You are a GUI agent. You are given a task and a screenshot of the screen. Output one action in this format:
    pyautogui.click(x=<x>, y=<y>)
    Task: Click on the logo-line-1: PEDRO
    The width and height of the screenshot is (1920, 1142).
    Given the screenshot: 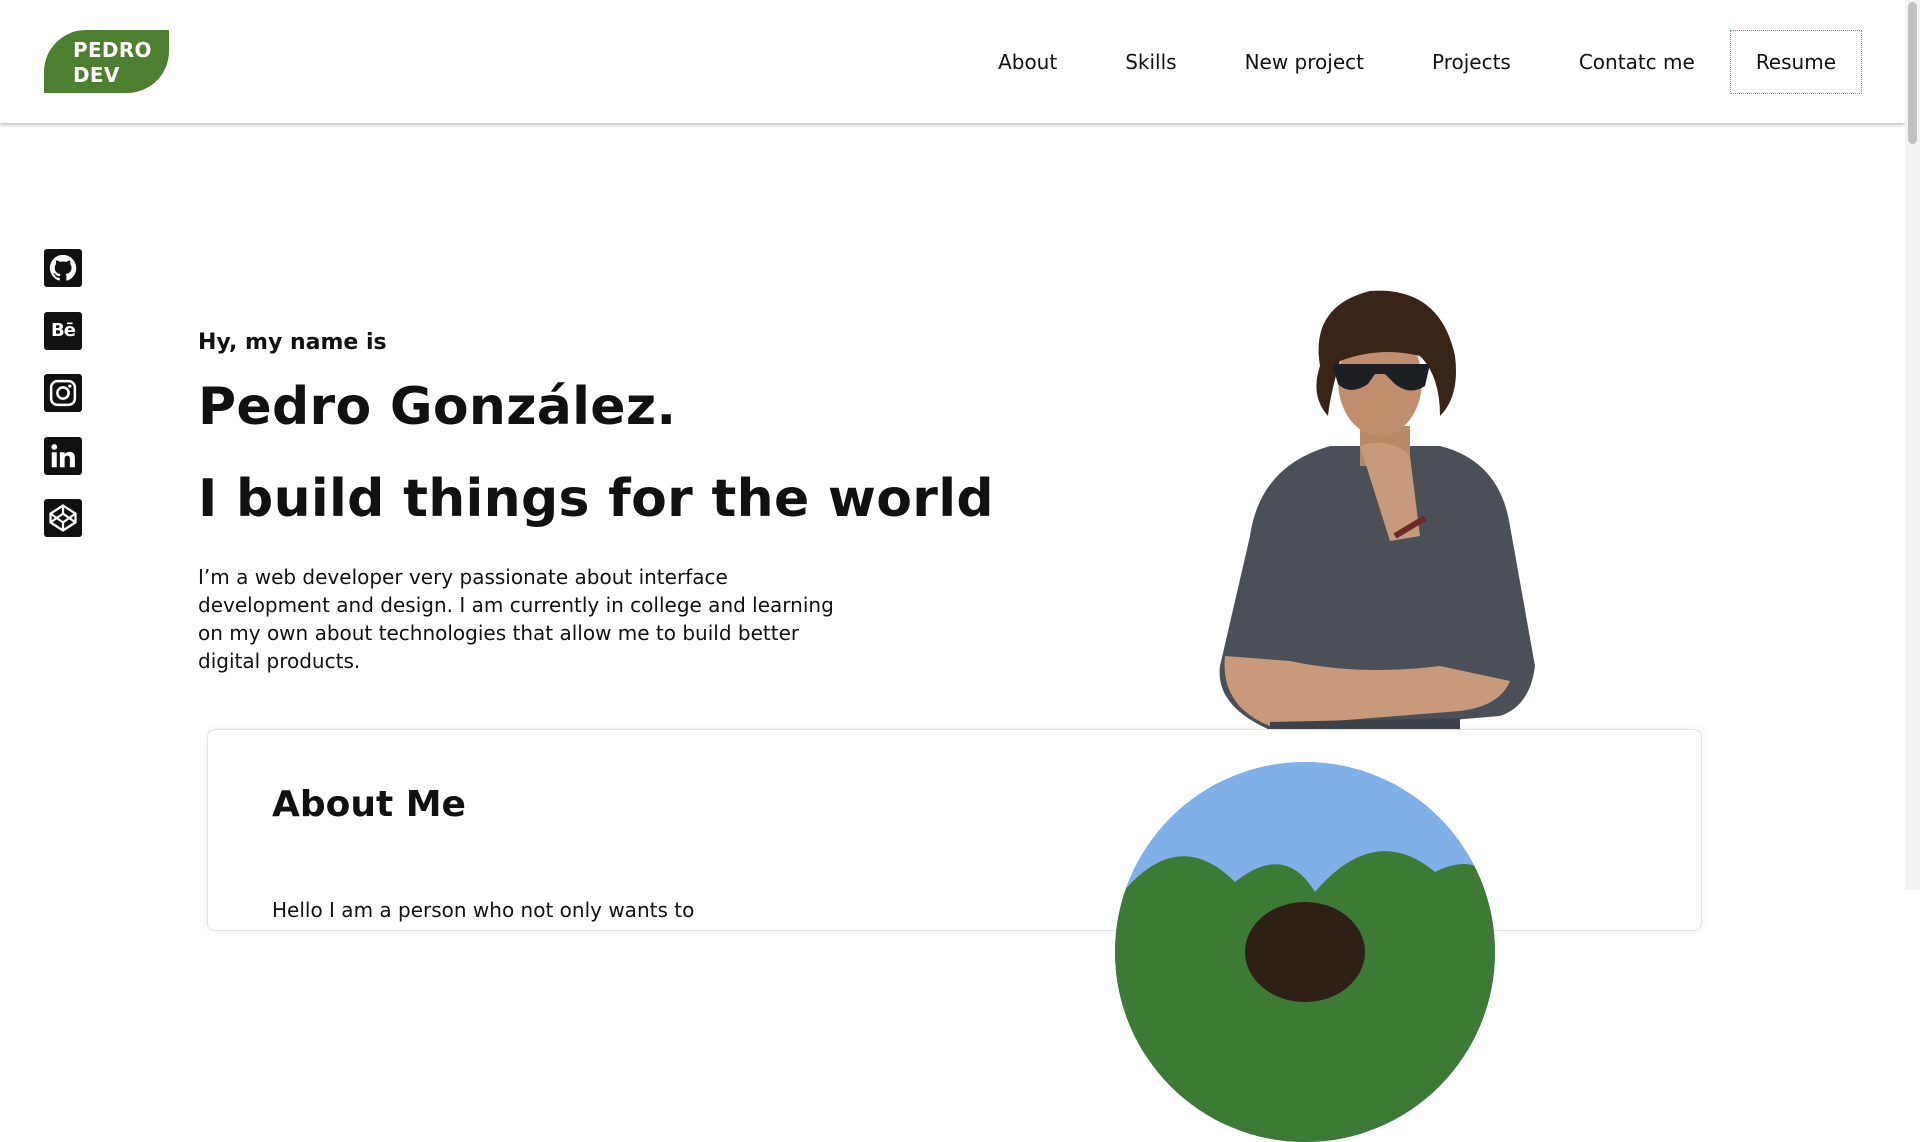 What is the action you would take?
    pyautogui.click(x=112, y=50)
    